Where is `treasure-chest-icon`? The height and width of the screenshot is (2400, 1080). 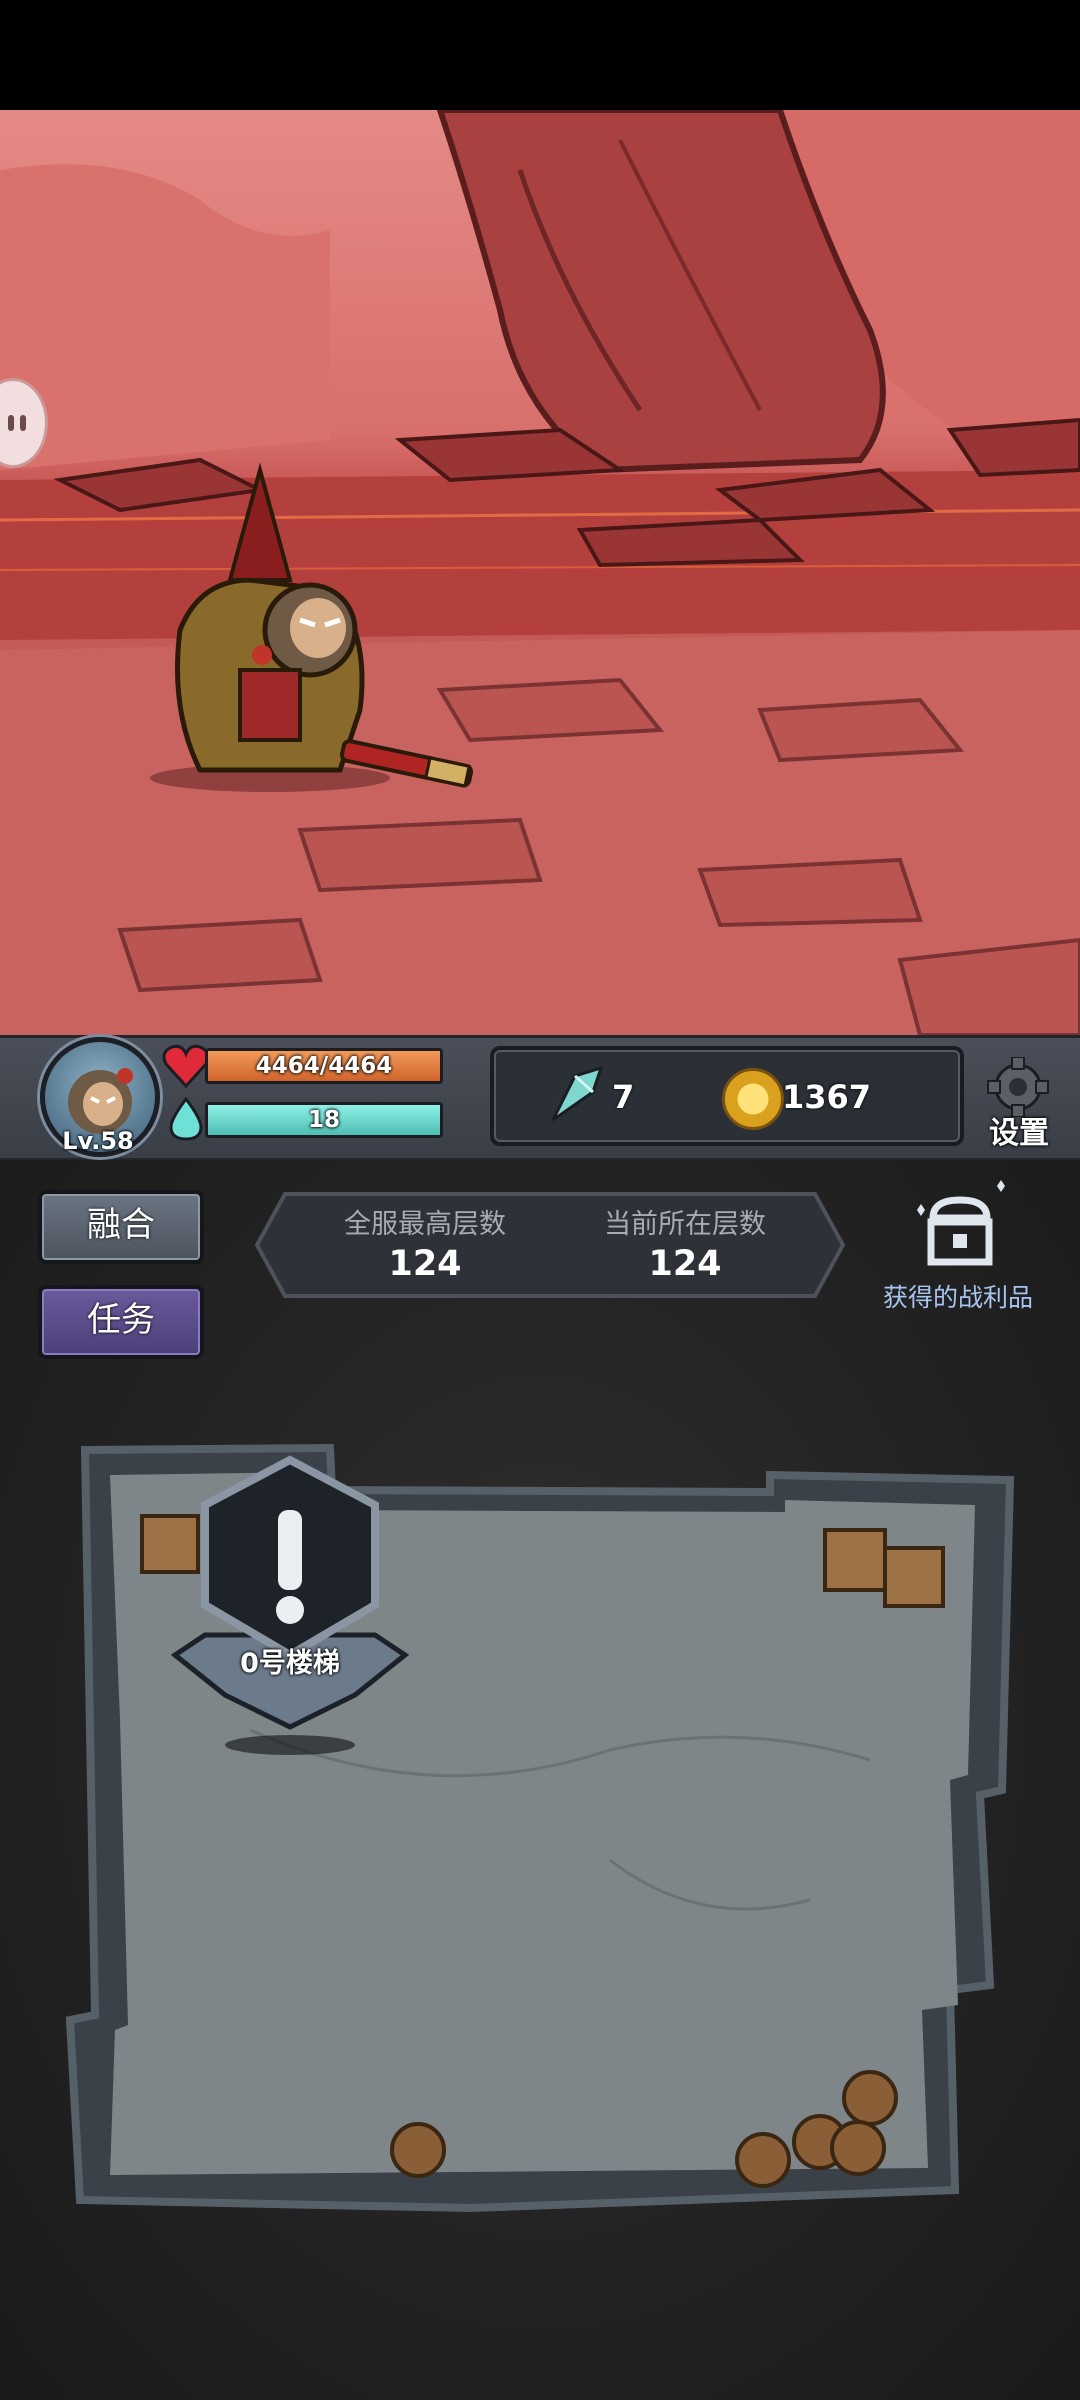 treasure-chest-icon is located at coordinates (960, 1228).